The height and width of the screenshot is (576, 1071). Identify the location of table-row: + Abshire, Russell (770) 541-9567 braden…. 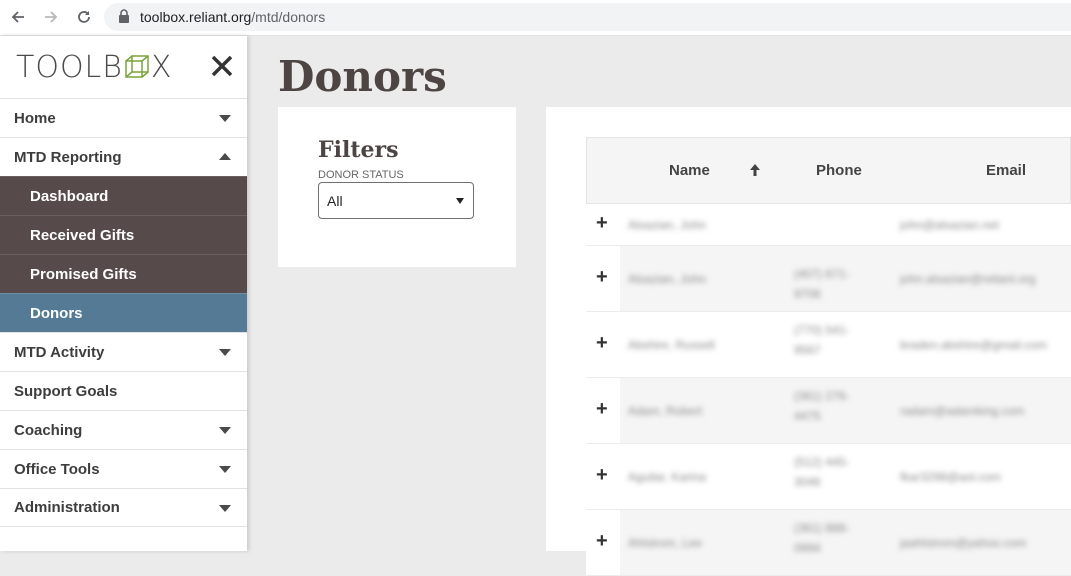
(828, 345).